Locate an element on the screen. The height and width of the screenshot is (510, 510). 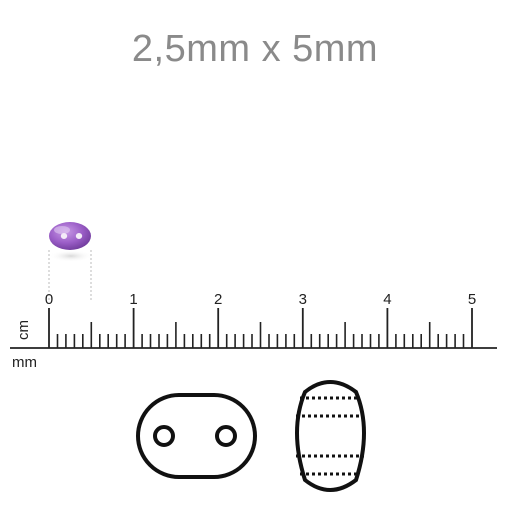
bead-front-view is located at coordinates (196, 436).